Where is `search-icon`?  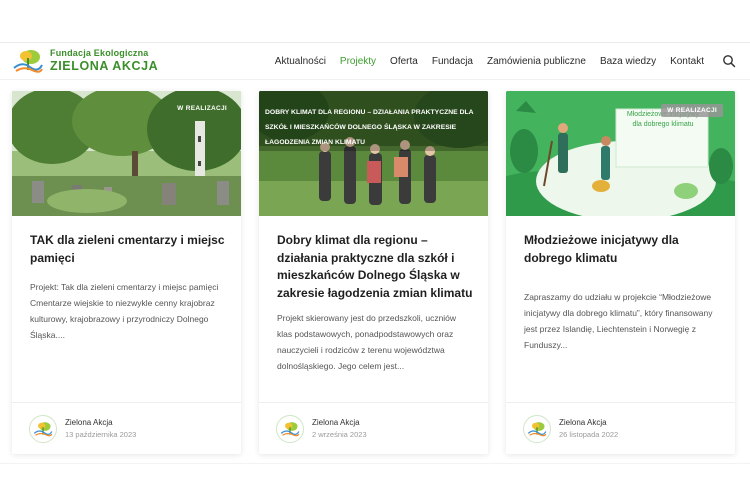 search-icon is located at coordinates (729, 61).